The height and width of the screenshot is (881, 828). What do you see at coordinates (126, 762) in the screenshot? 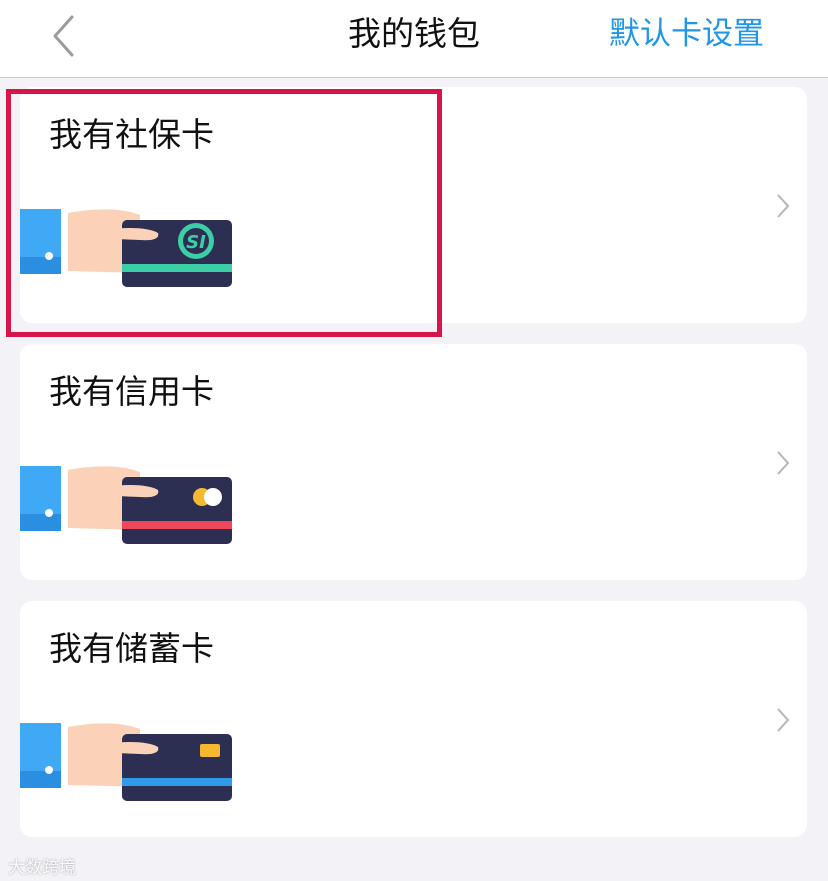
I see `debit-card-icon` at bounding box center [126, 762].